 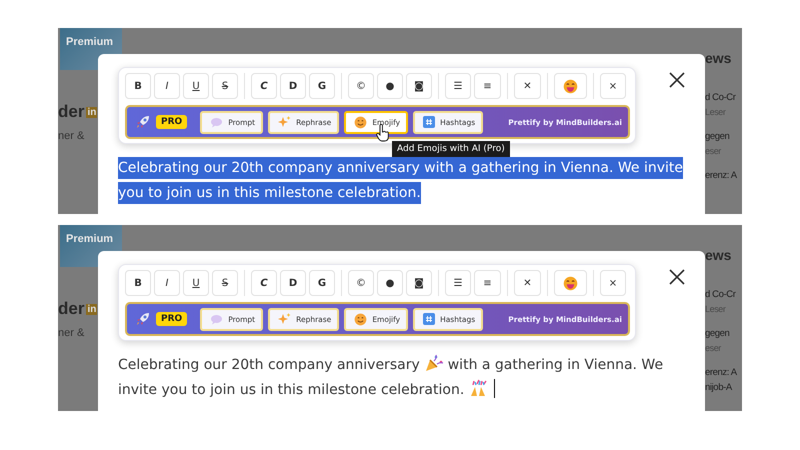 What do you see at coordinates (718, 387) in the screenshot?
I see `news-title: nijob-A` at bounding box center [718, 387].